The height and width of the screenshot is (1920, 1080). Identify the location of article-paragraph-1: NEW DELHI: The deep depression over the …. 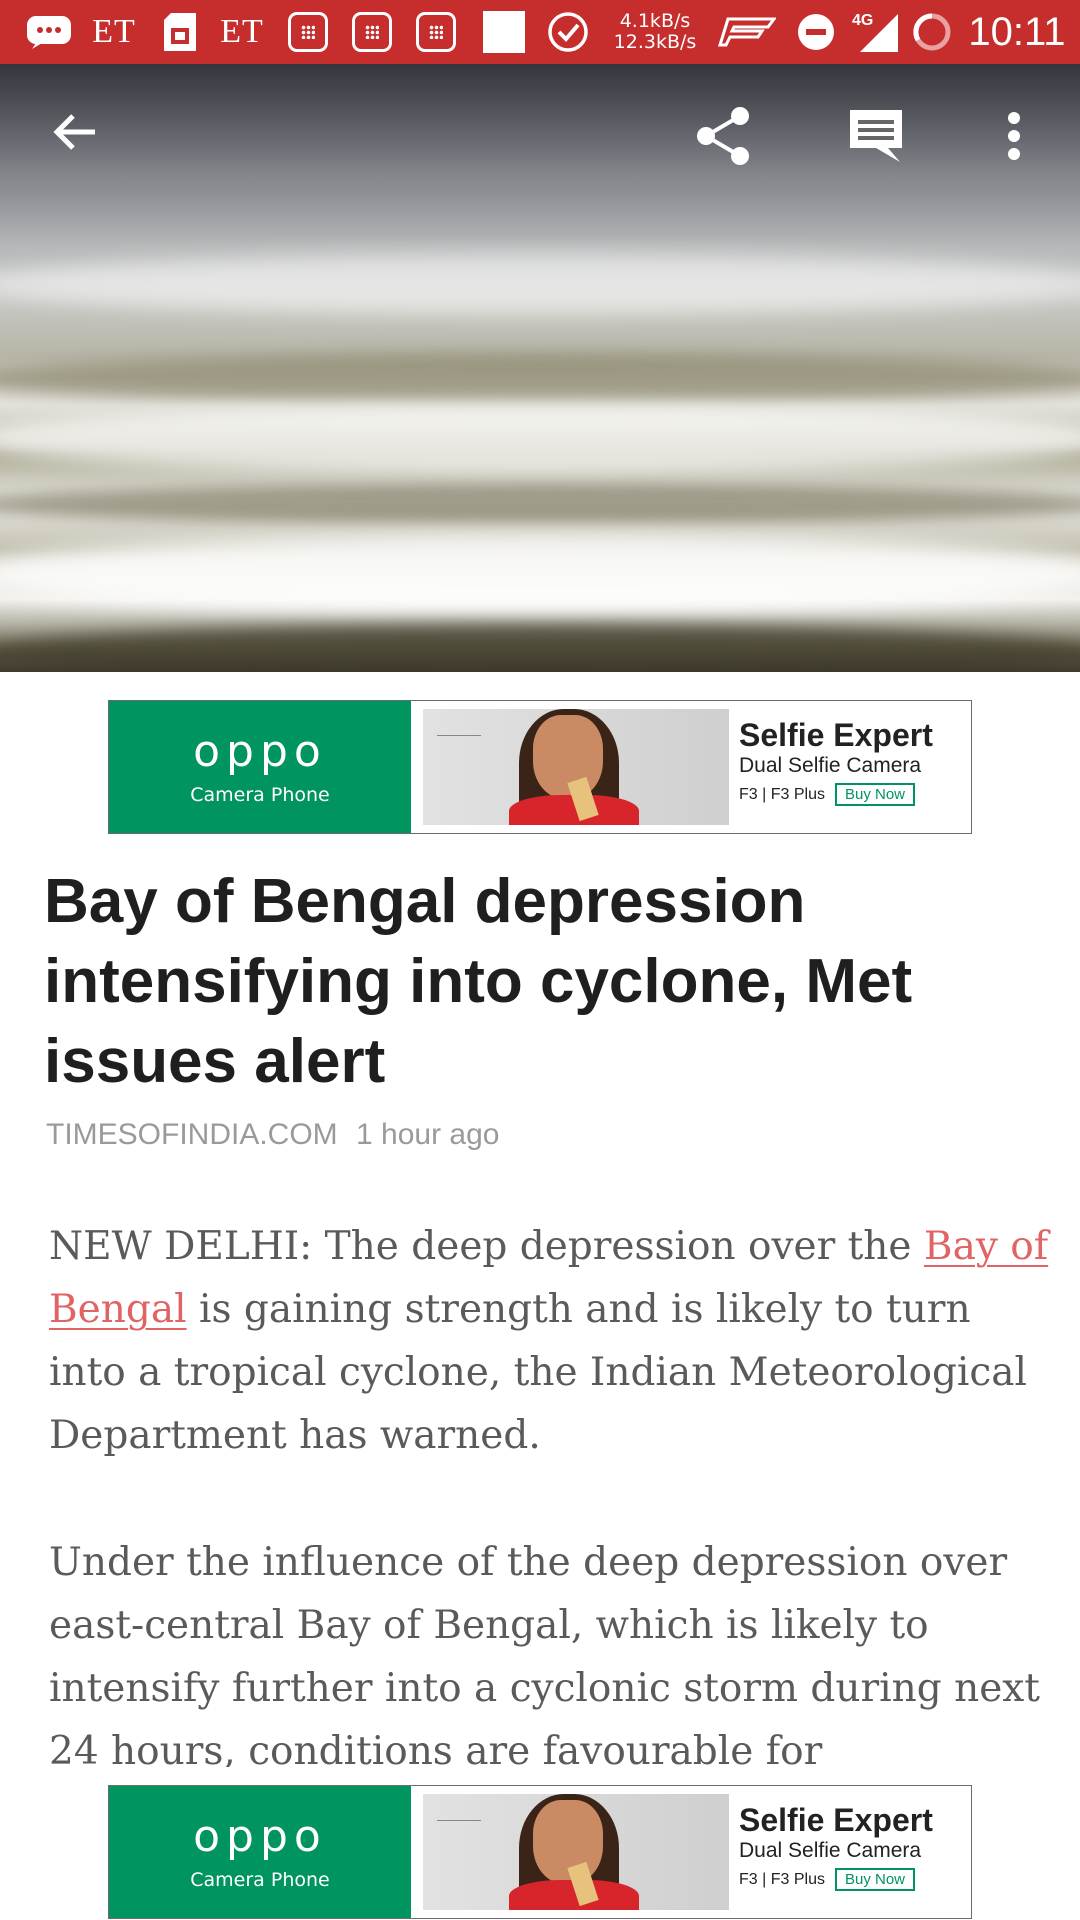
(549, 1341).